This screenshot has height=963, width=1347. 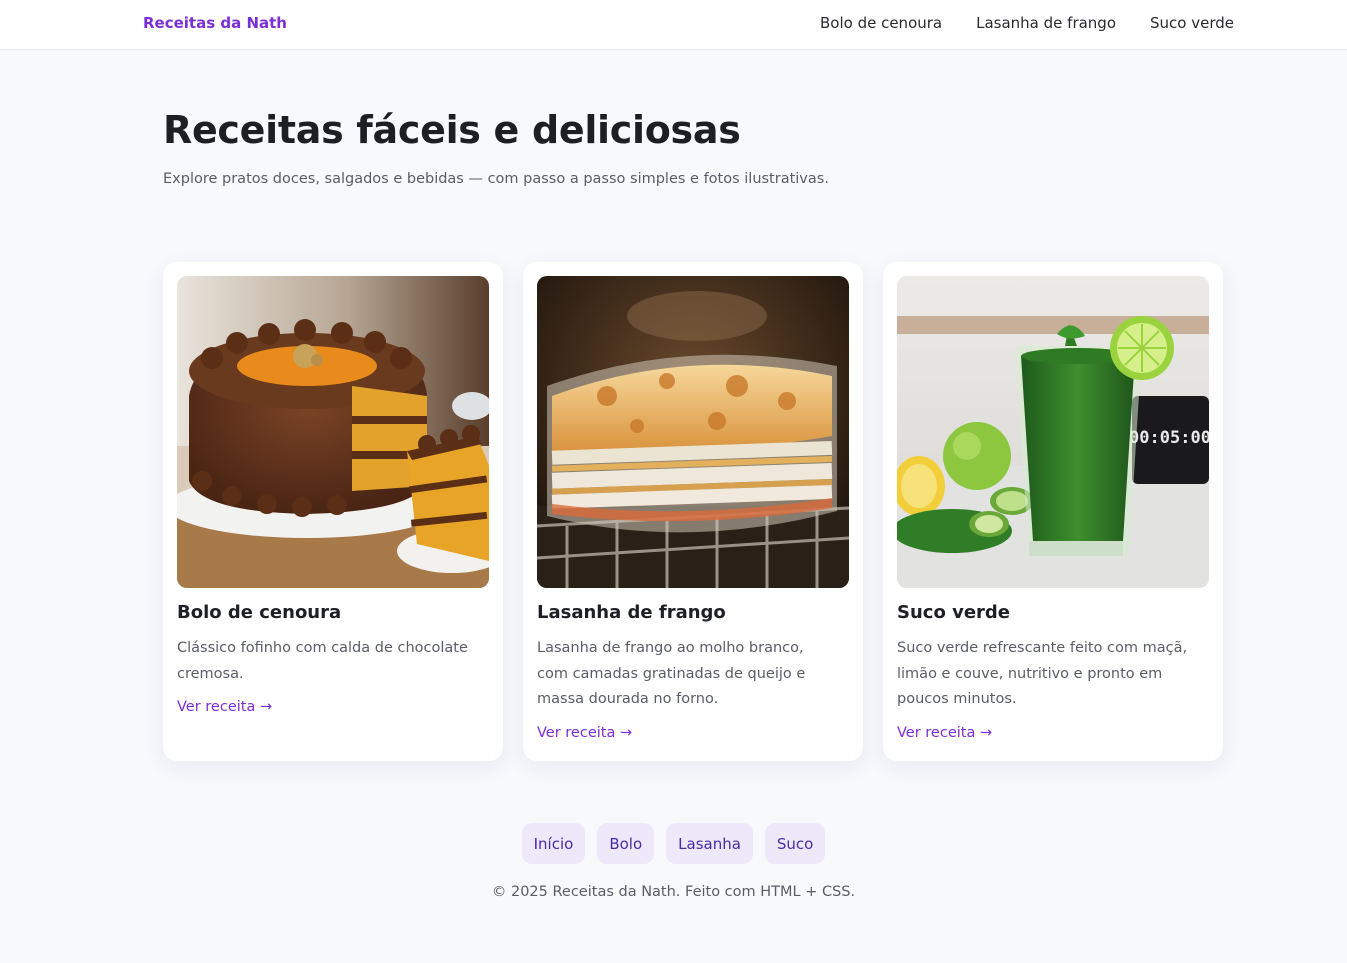 I want to click on green-juice-photo: 00:05:00, so click(x=1053, y=432).